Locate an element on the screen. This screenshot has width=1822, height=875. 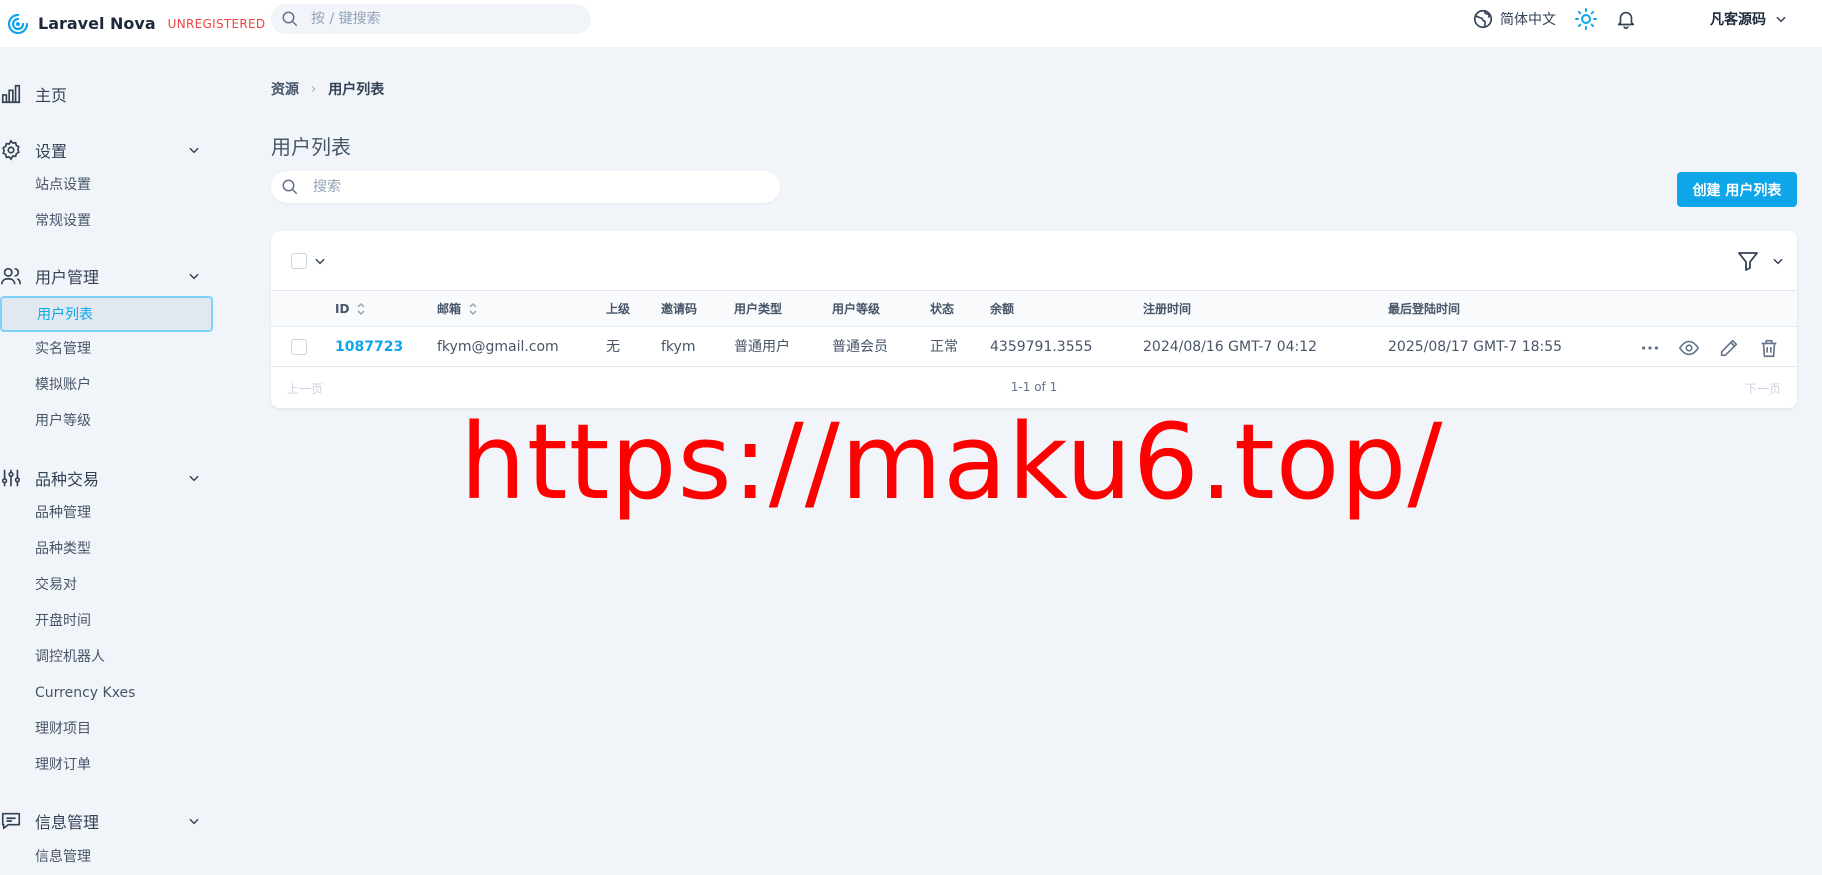
sidebar-item-user-levels: 用户等级 is located at coordinates (63, 421).